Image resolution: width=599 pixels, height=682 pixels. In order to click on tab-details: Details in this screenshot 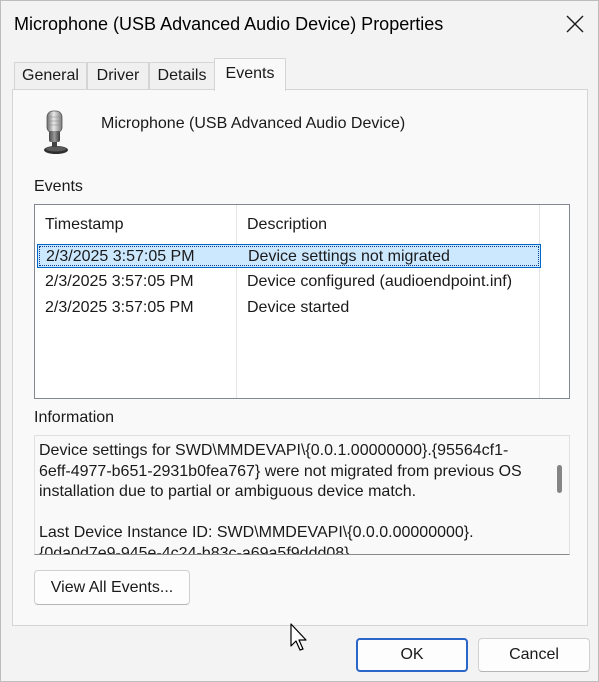, I will do `click(182, 76)`.